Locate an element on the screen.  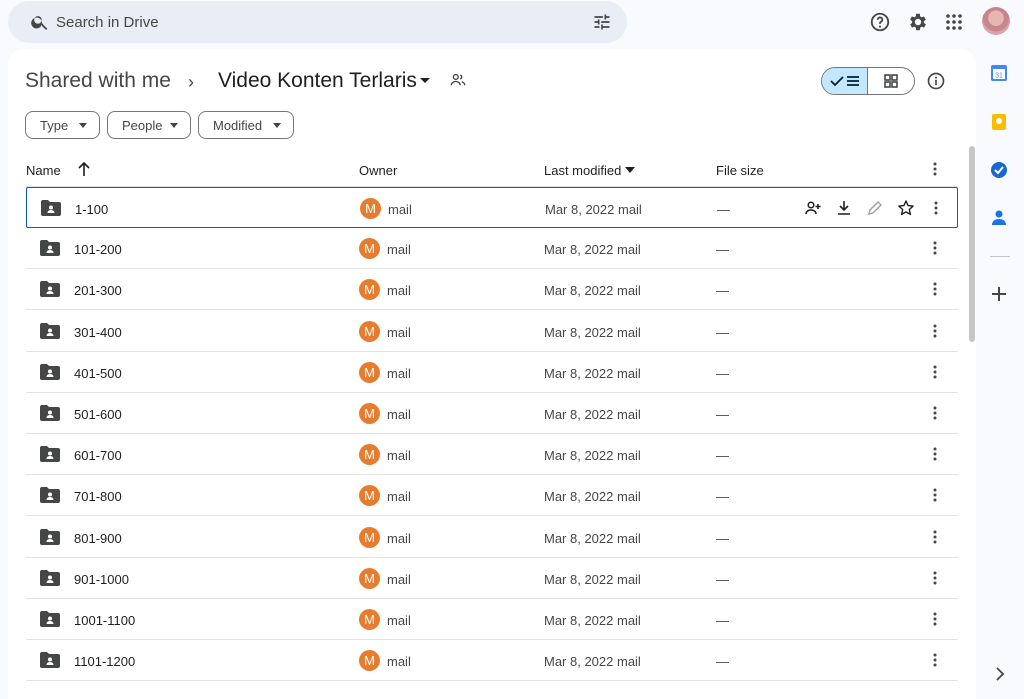
scrollbar is located at coordinates (972, 244).